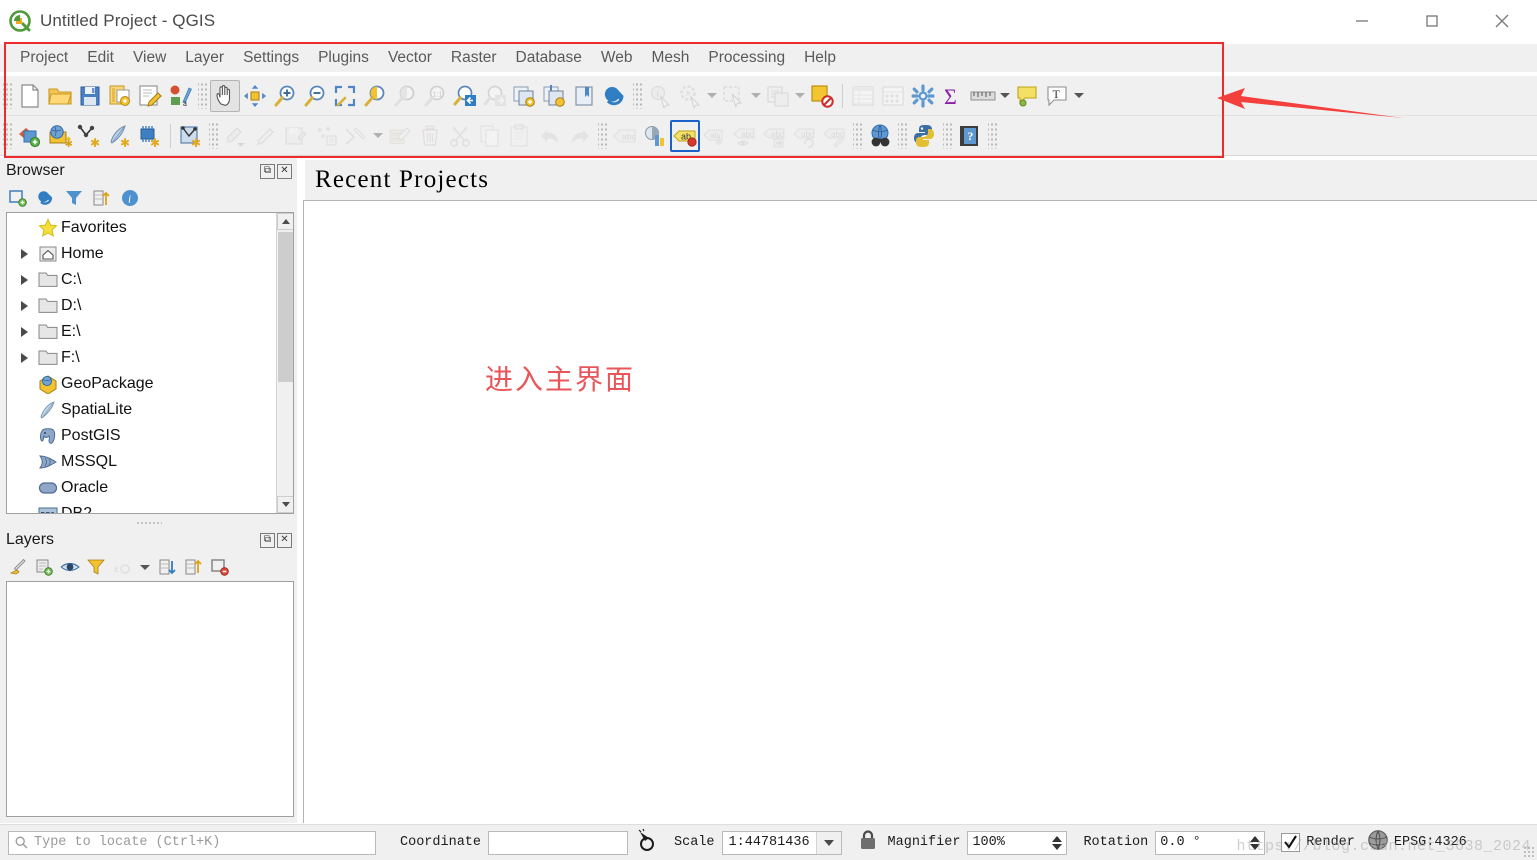  I want to click on layers-float-button: ⧉, so click(267, 540).